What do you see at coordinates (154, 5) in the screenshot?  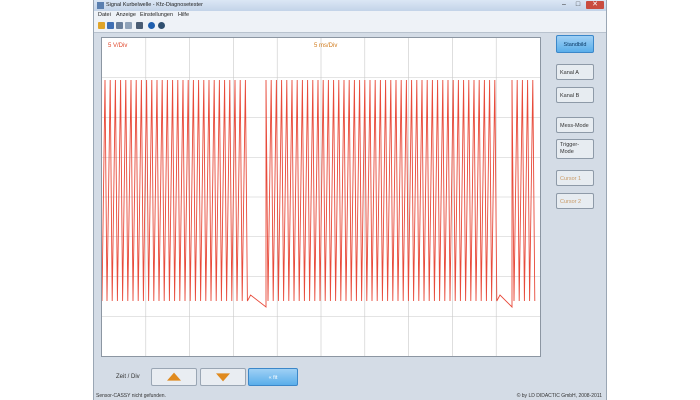 I see `window-title: Signal Kurbelwelle - Kfz-Diagnosetester` at bounding box center [154, 5].